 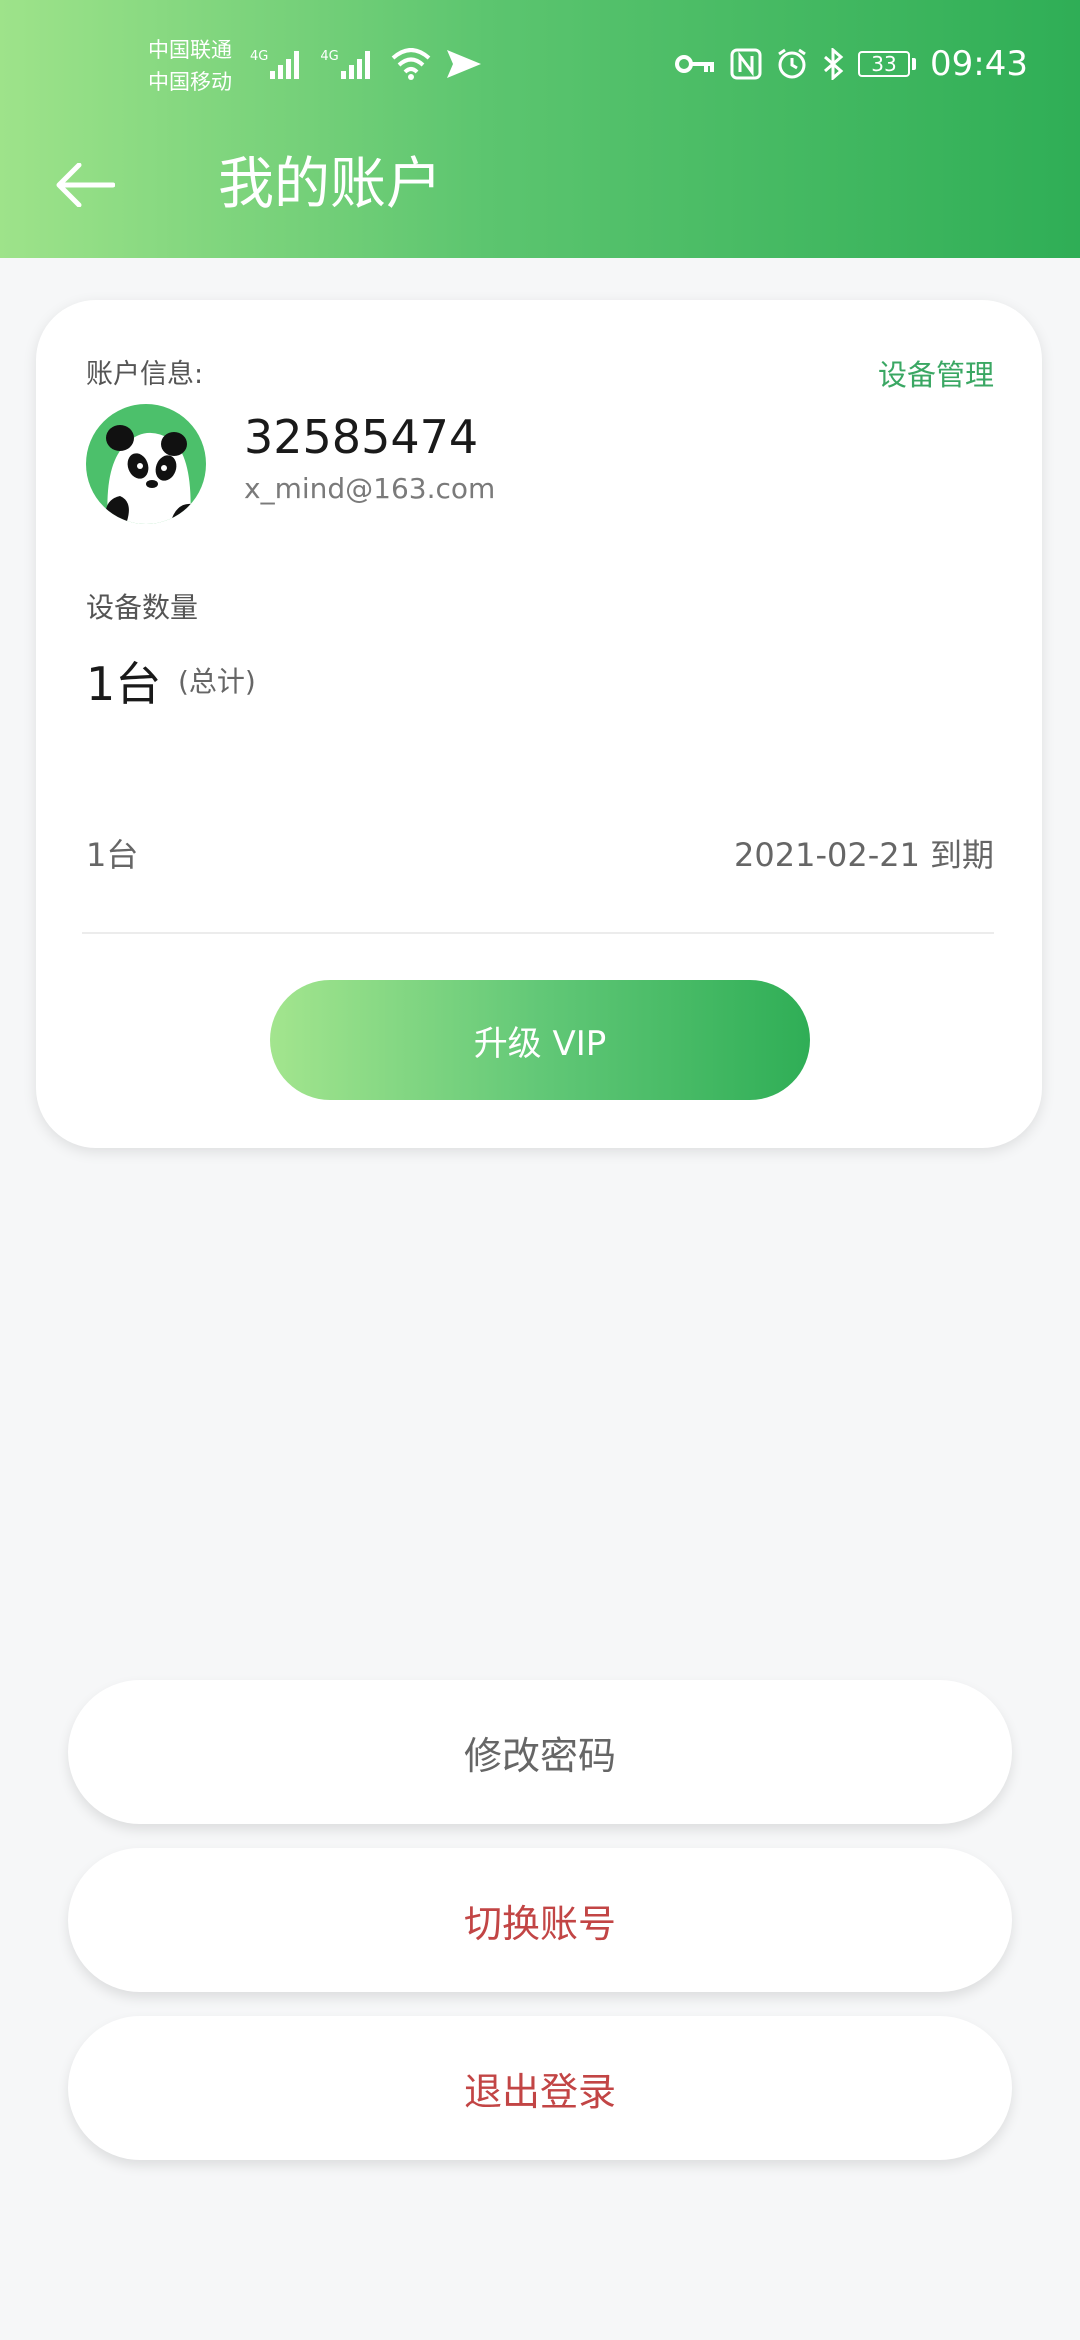 What do you see at coordinates (936, 373) in the screenshot?
I see `device-management-link: 设备管理` at bounding box center [936, 373].